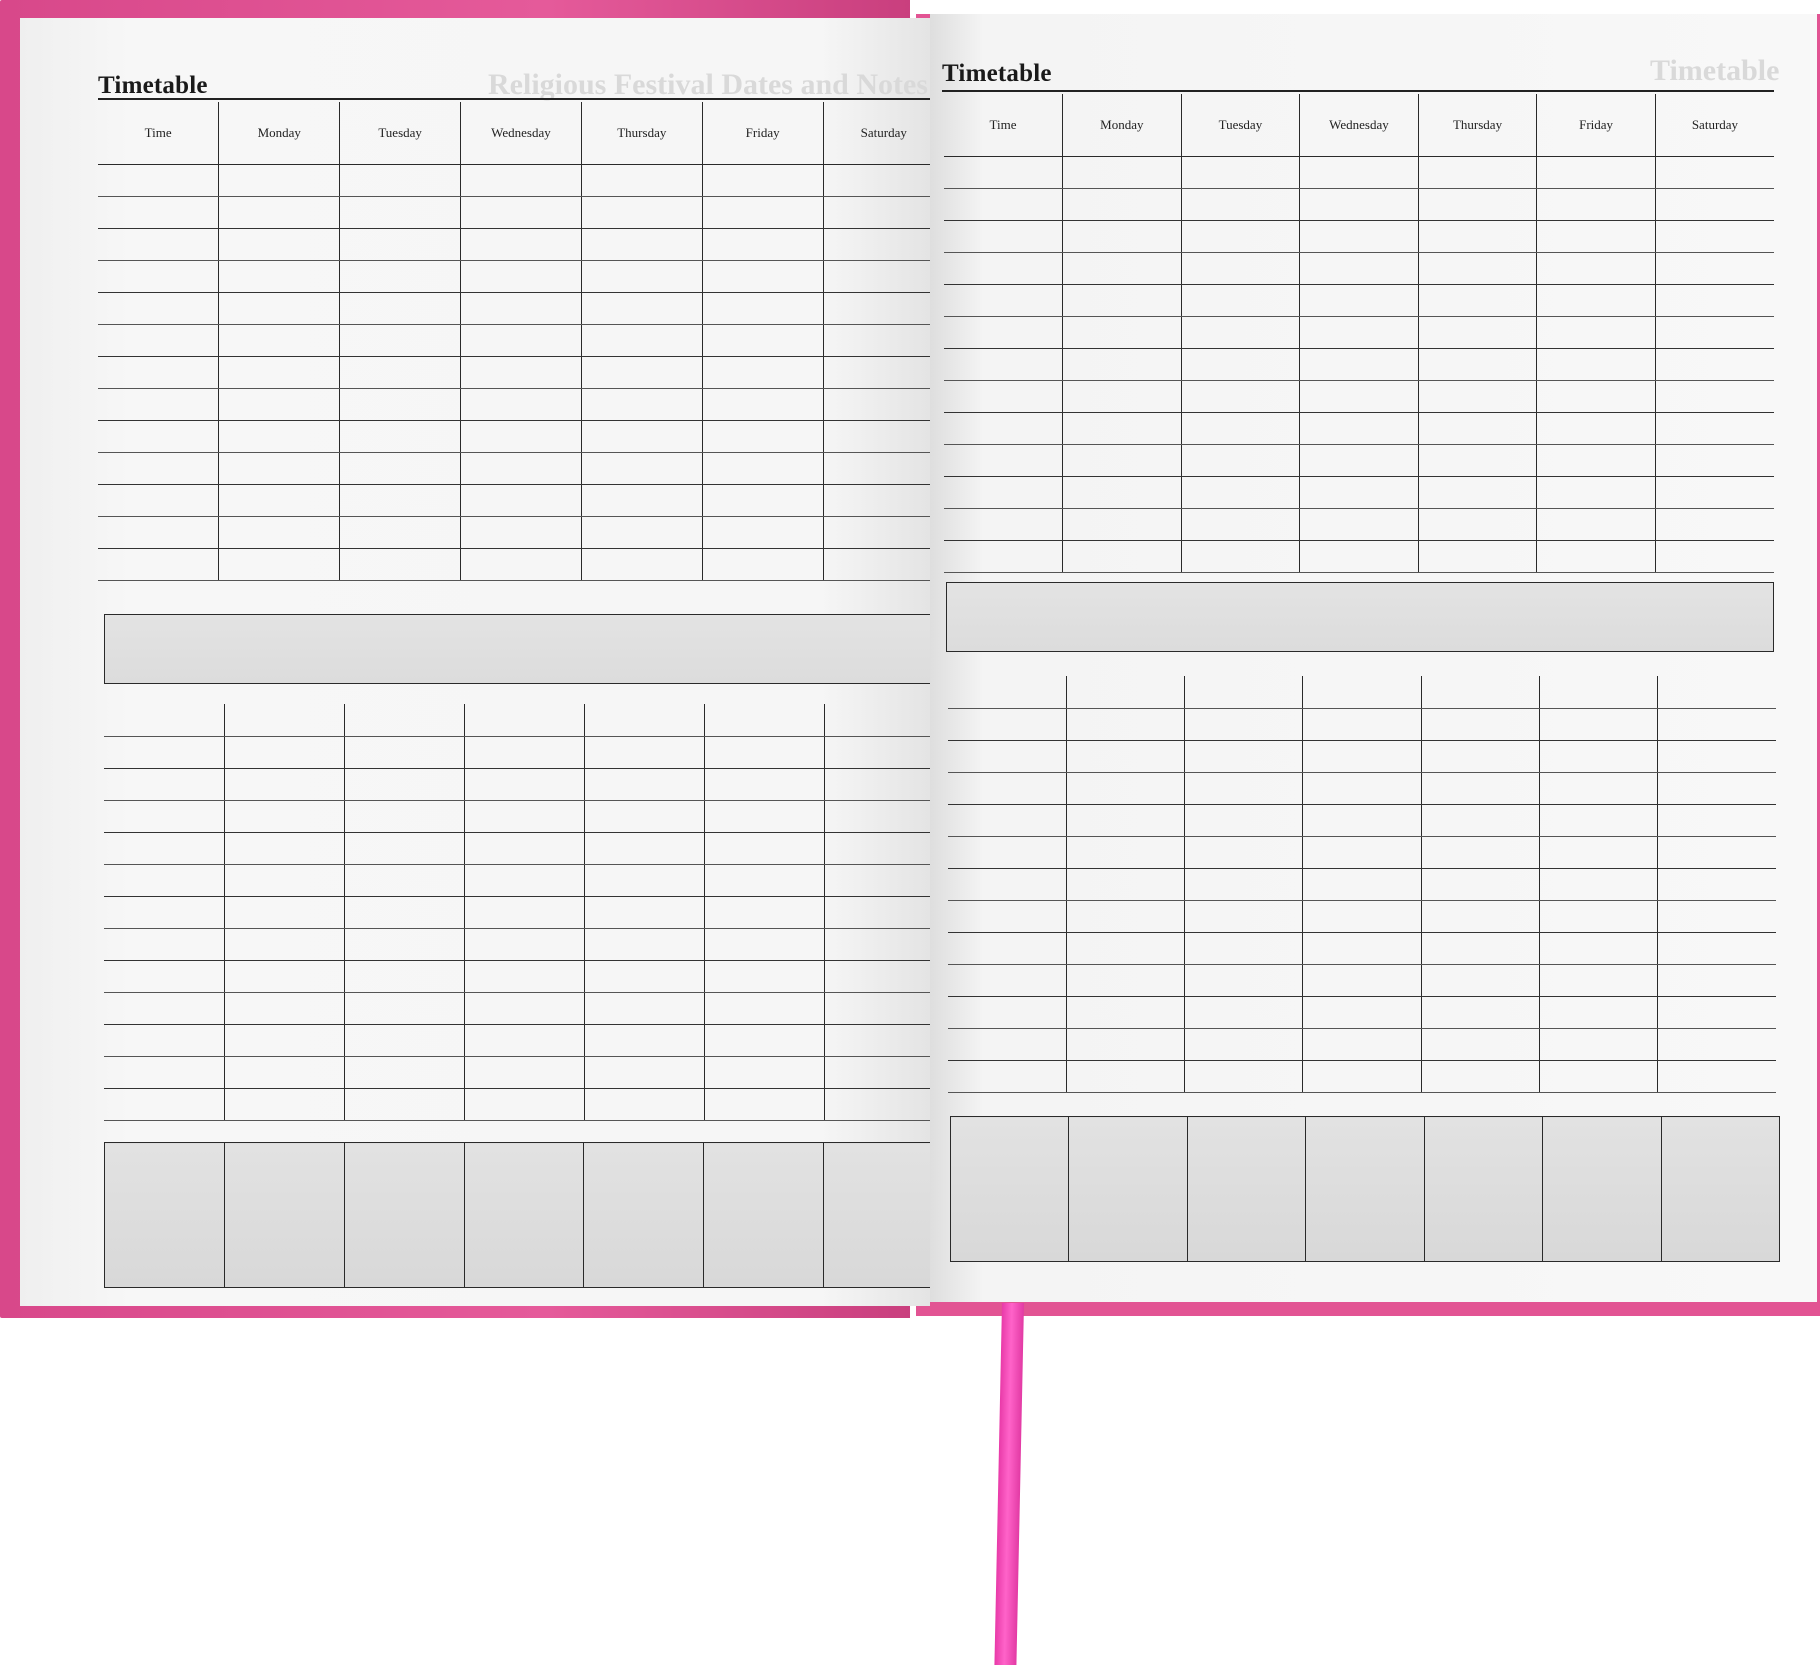  I want to click on column-header-monday: Monday, so click(279, 133).